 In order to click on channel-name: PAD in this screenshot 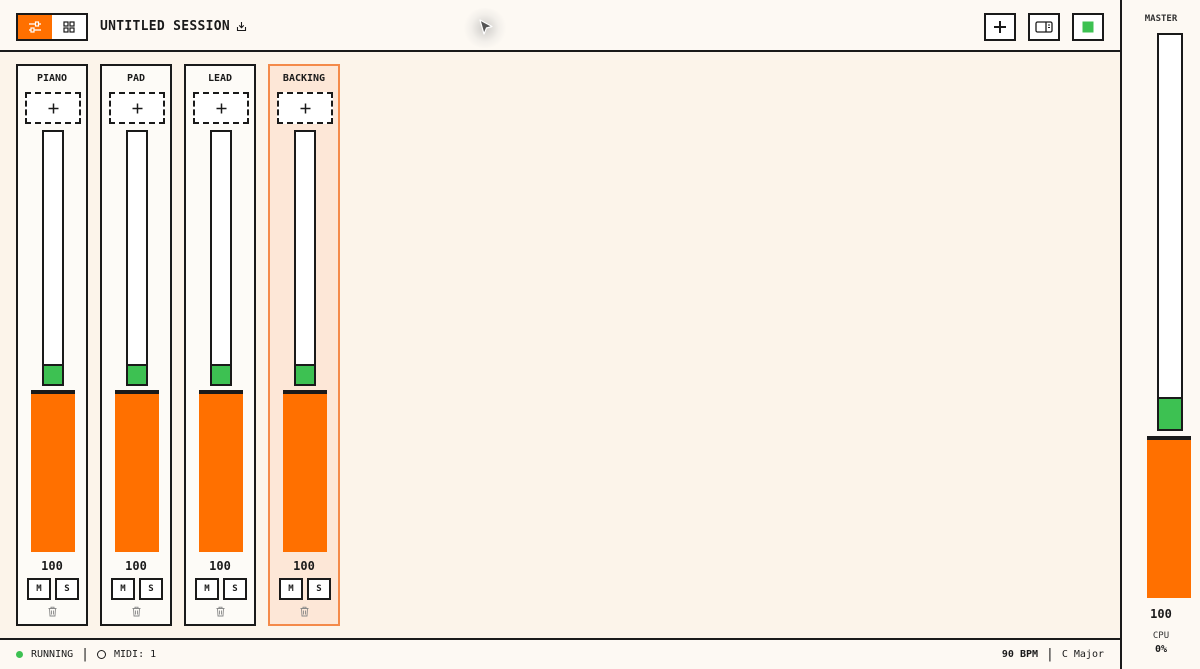, I will do `click(136, 78)`.